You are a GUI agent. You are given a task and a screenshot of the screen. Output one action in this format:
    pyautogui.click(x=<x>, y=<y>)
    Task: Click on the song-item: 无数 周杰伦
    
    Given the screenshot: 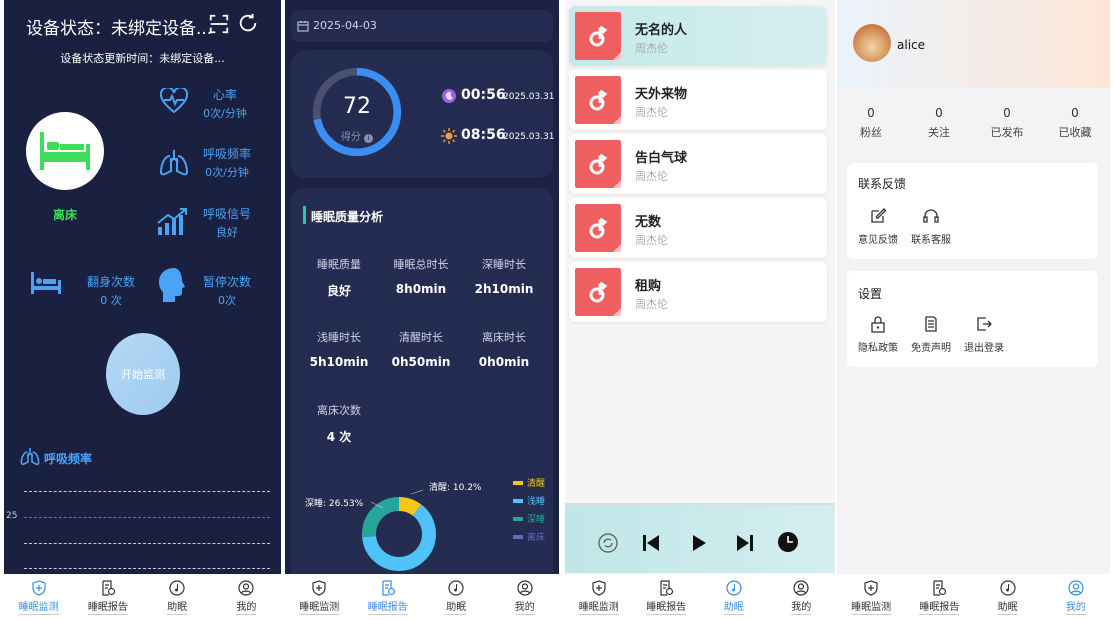 What is the action you would take?
    pyautogui.click(x=698, y=228)
    